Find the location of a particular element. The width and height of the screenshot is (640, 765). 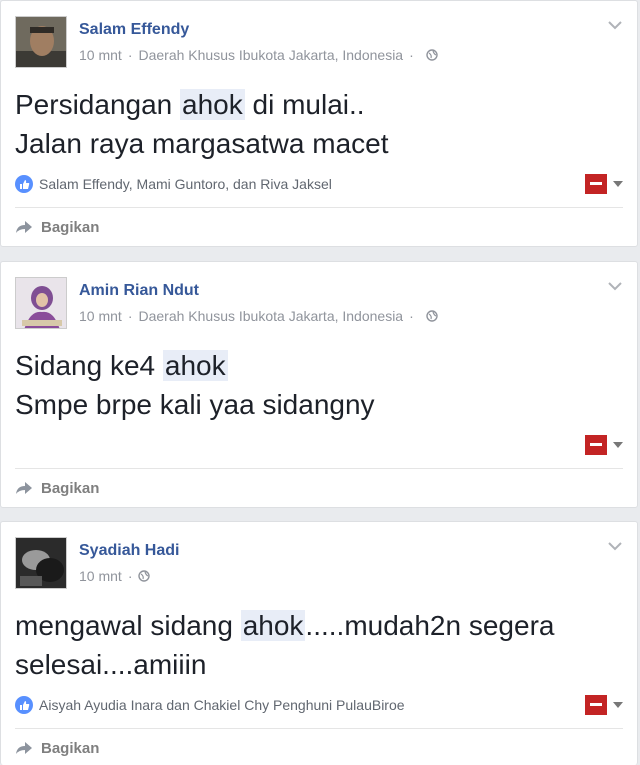

author-name: Amin Rian Ndut is located at coordinates (139, 291).